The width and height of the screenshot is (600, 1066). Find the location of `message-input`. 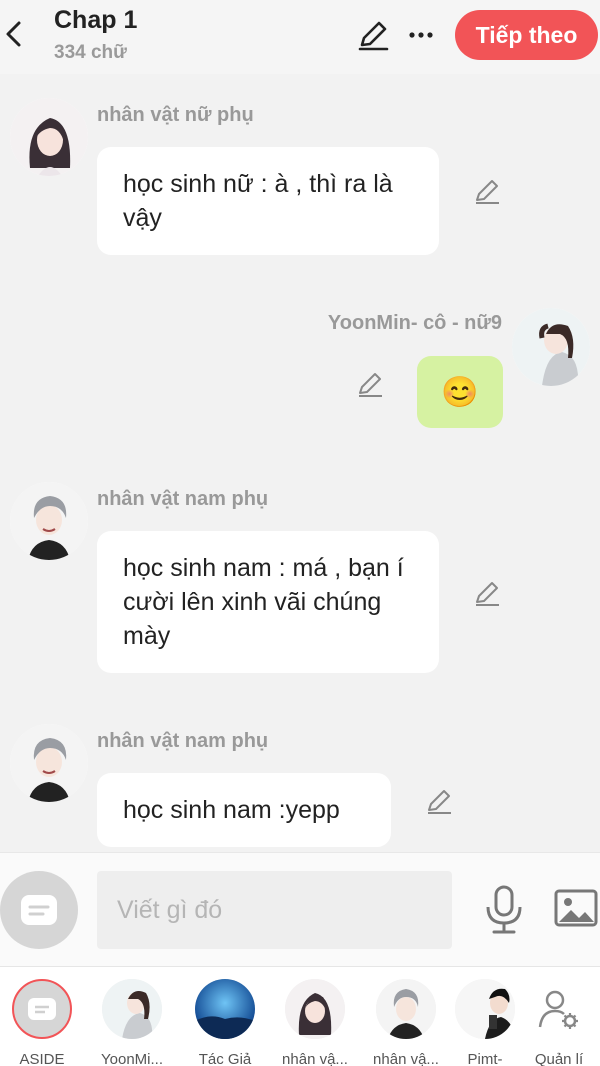

message-input is located at coordinates (274, 910).